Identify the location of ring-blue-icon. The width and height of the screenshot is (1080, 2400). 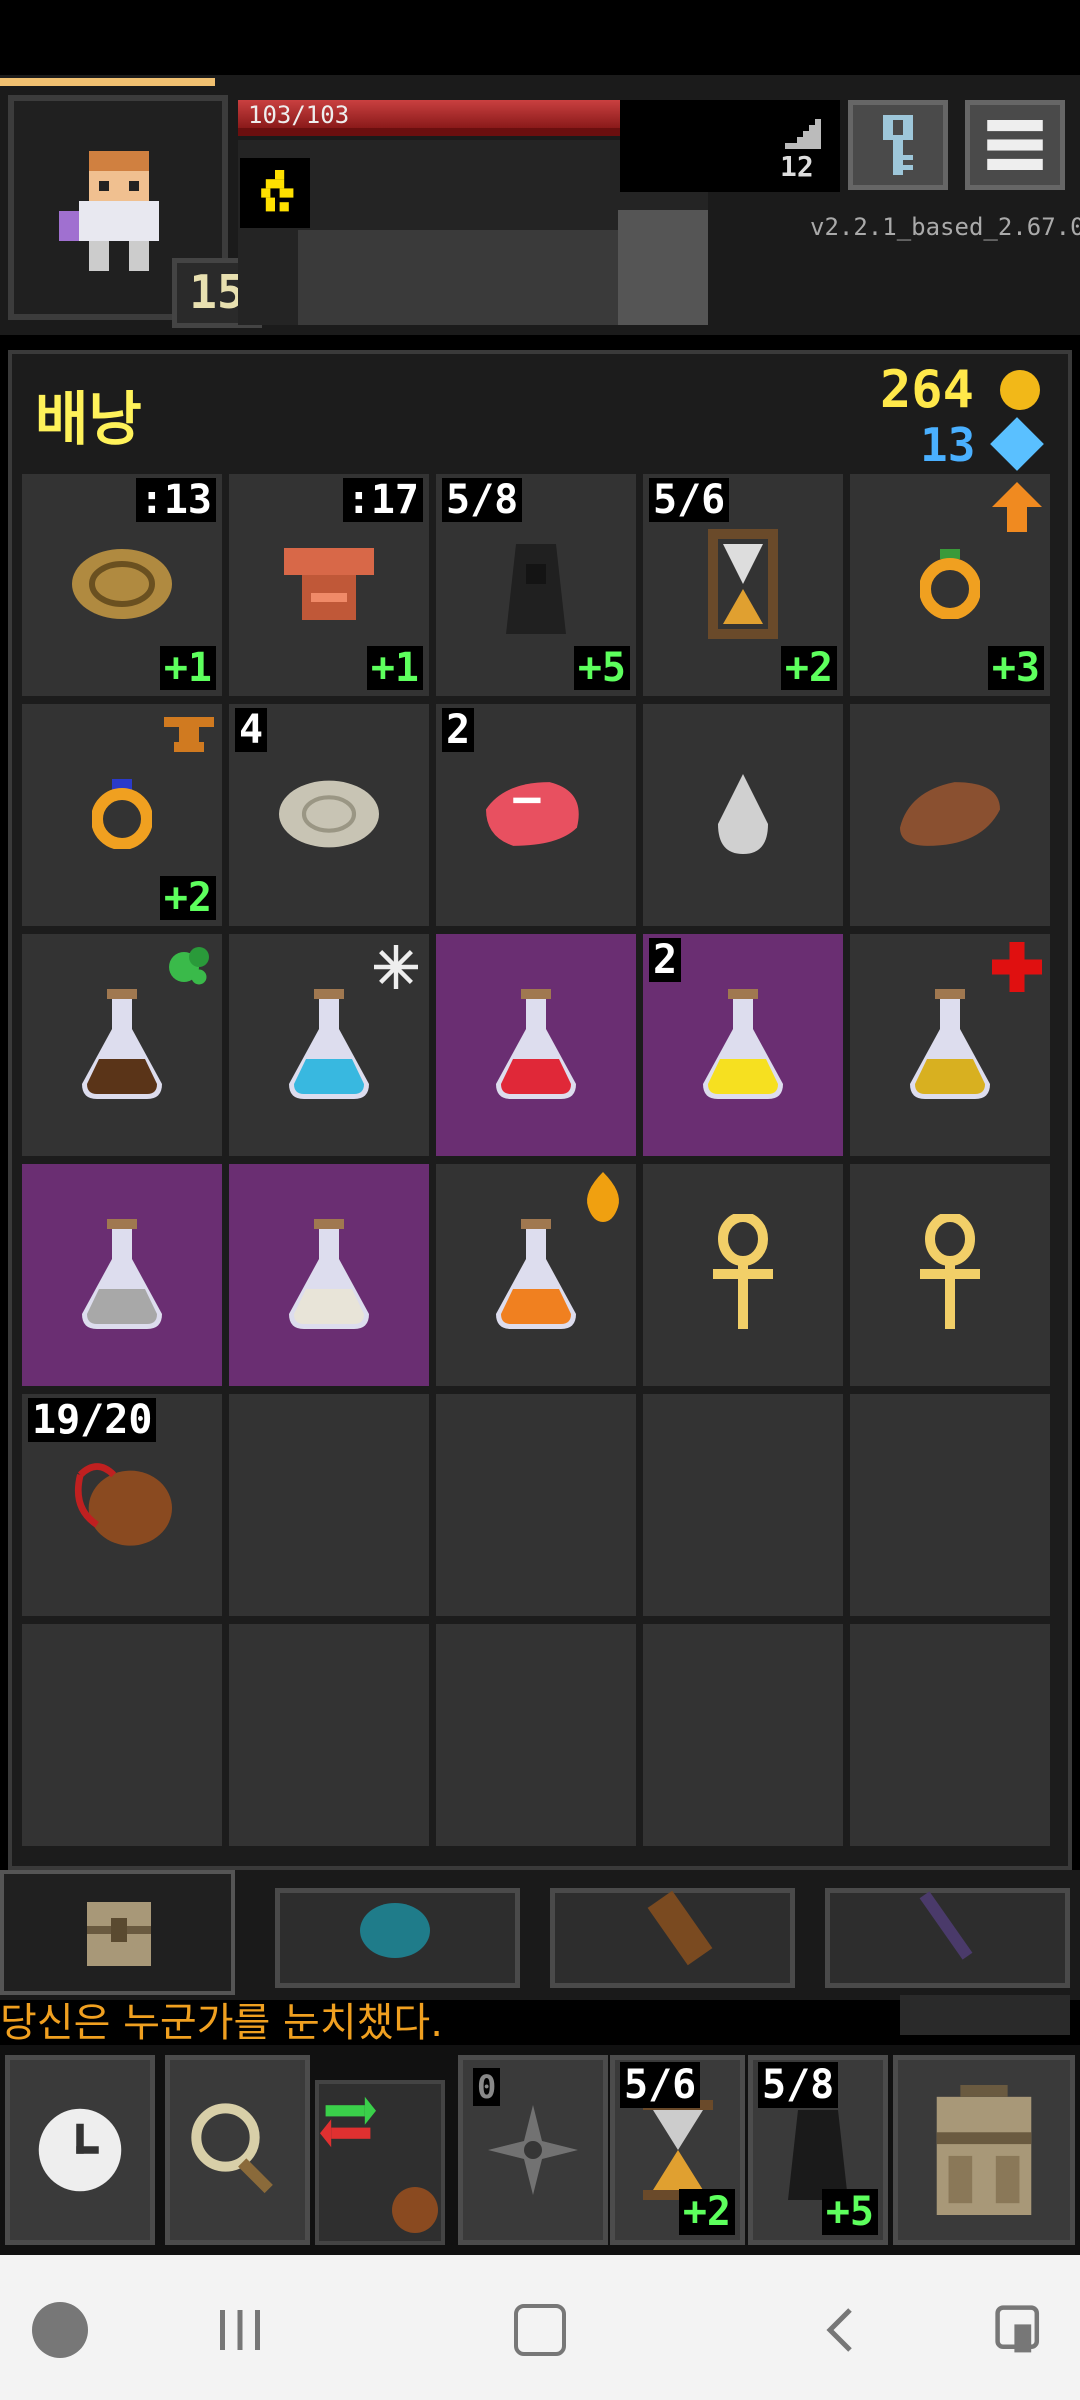
(122, 814).